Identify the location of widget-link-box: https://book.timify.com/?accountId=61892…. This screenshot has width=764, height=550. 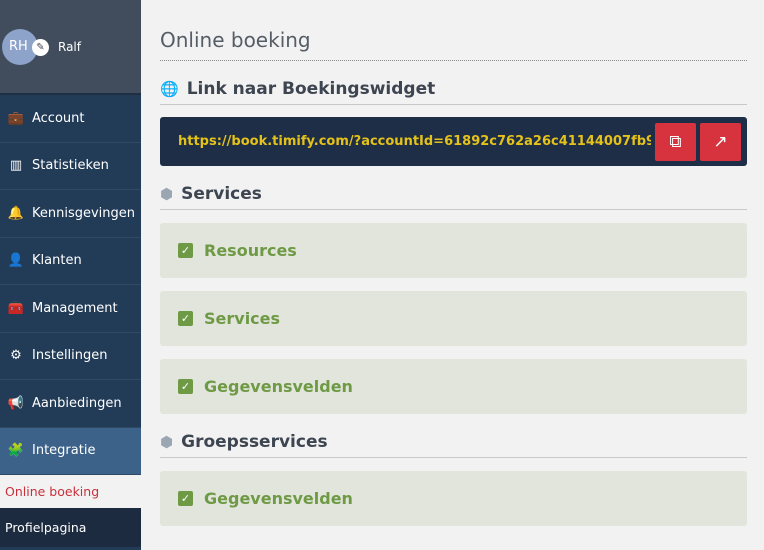
(453, 141).